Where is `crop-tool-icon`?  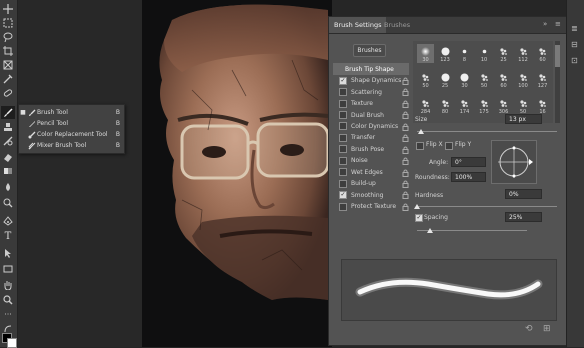
crop-tool-icon is located at coordinates (8, 50).